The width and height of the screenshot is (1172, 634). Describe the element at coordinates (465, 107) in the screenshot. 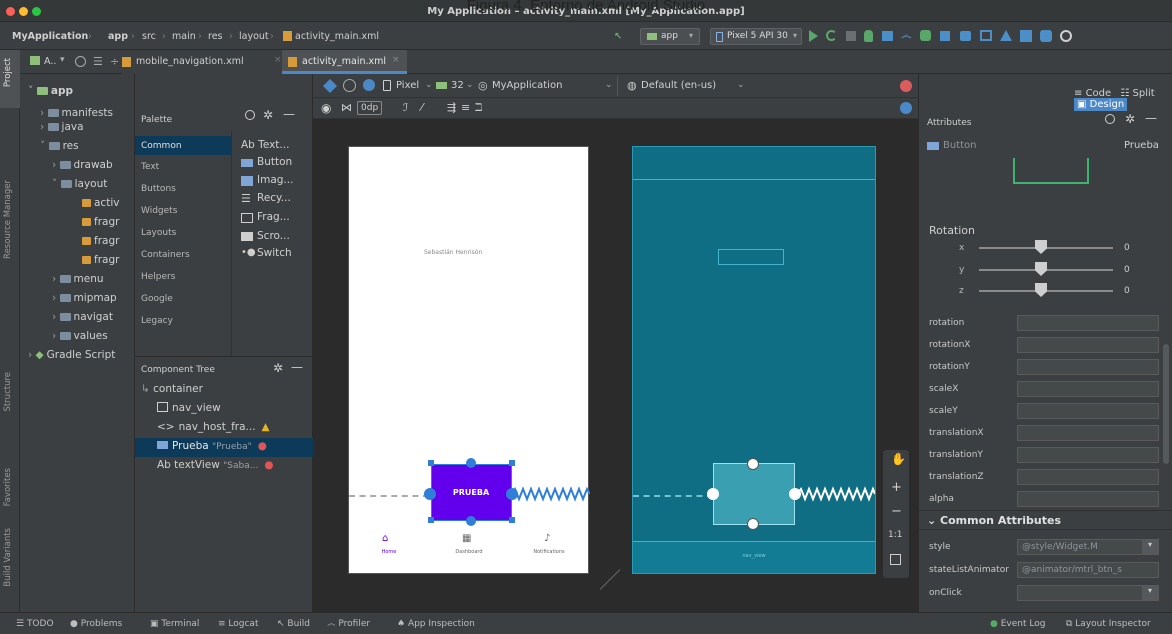

I see `align-icon: ≡` at that location.